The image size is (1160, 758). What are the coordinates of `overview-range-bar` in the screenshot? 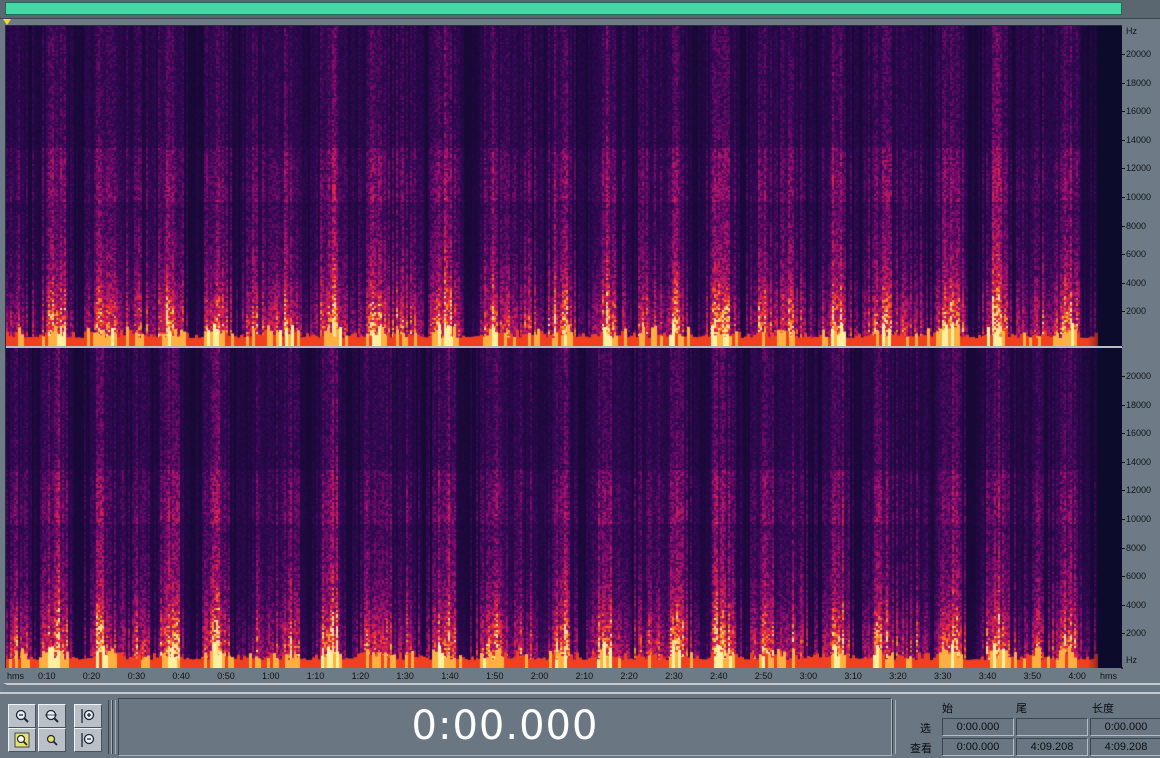 It's located at (563, 8).